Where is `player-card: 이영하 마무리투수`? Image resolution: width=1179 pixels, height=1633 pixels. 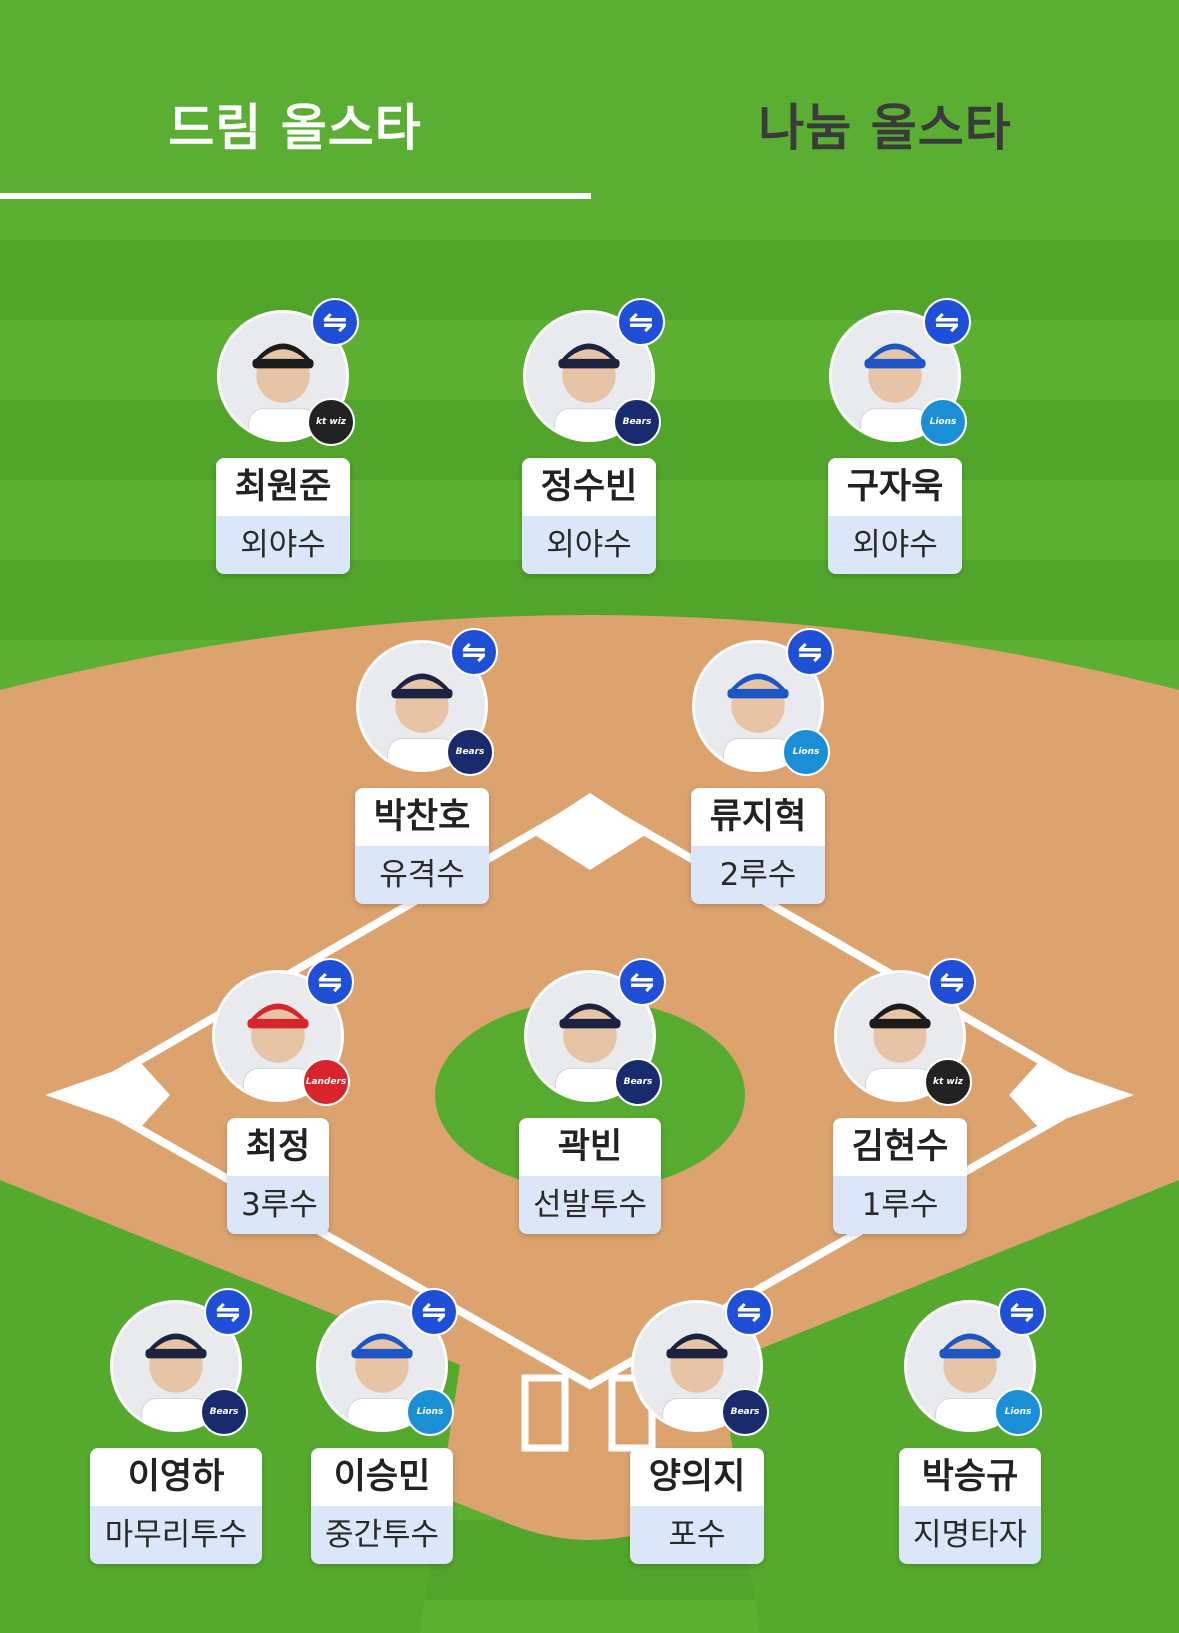
player-card: 이영하 마무리투수 is located at coordinates (176, 1506).